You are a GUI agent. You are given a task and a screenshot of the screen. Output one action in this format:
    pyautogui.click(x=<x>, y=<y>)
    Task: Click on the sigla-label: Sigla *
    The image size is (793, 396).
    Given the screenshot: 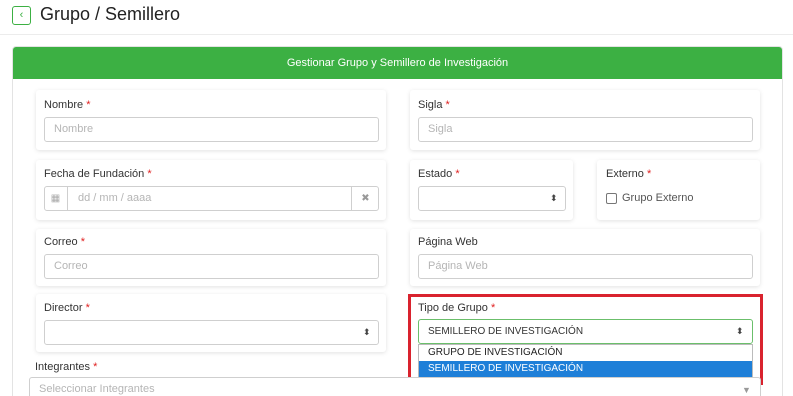 What is the action you would take?
    pyautogui.click(x=434, y=105)
    